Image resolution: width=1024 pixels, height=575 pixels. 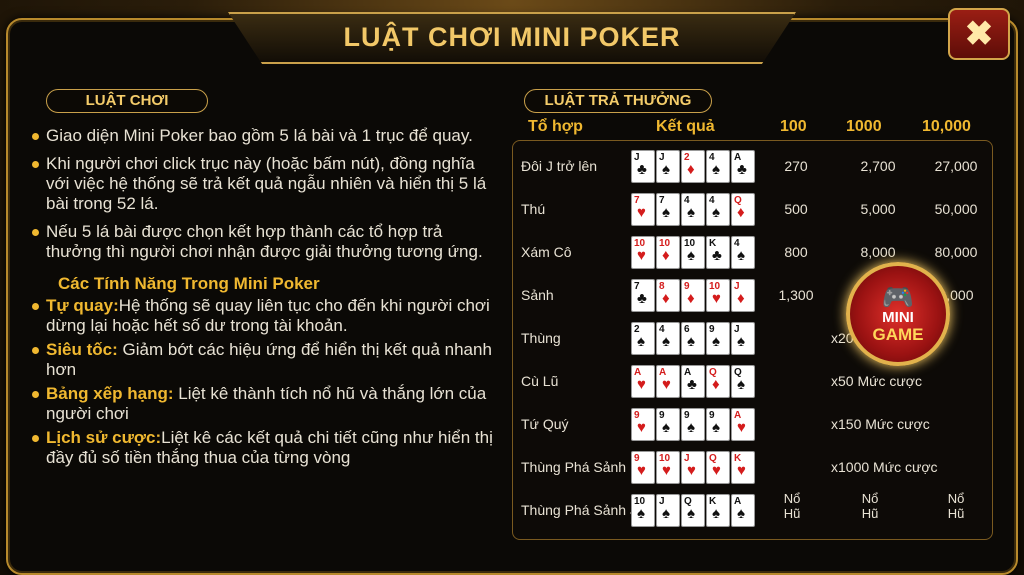 What do you see at coordinates (864, 126) in the screenshot?
I see `col-header-1000: 1000` at bounding box center [864, 126].